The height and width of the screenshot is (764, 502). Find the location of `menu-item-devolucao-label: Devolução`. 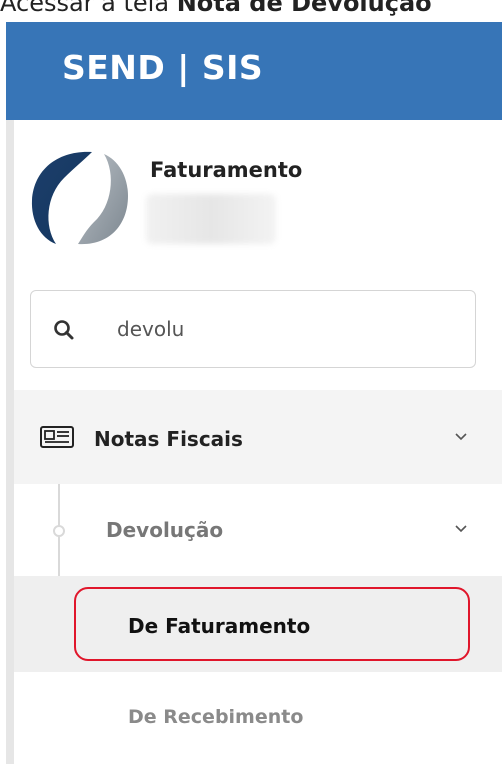

menu-item-devolucao-label: Devolução is located at coordinates (165, 530).